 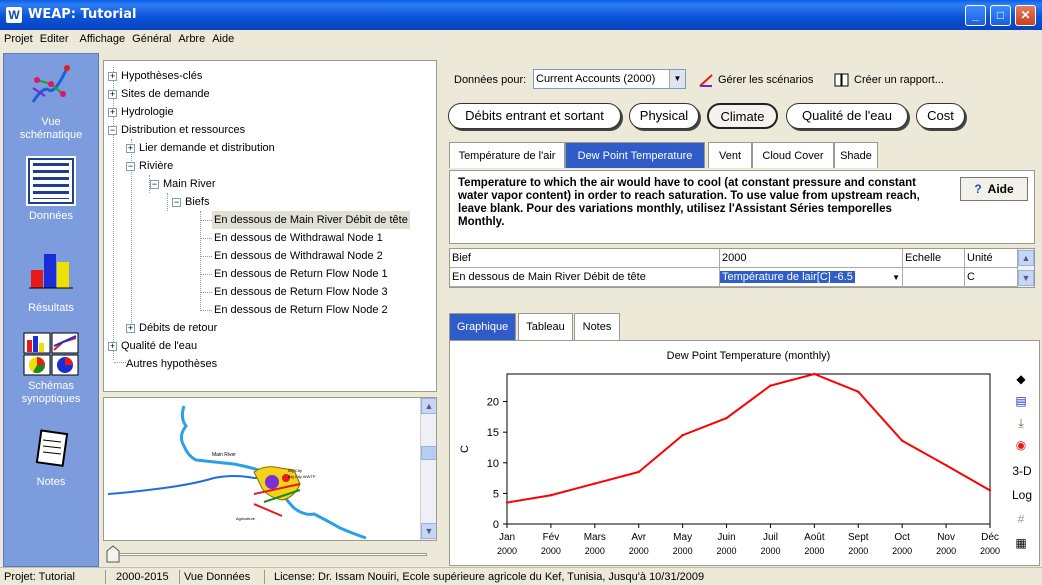 What do you see at coordinates (1021, 519) in the screenshot?
I see `grid-lines-icon: #` at bounding box center [1021, 519].